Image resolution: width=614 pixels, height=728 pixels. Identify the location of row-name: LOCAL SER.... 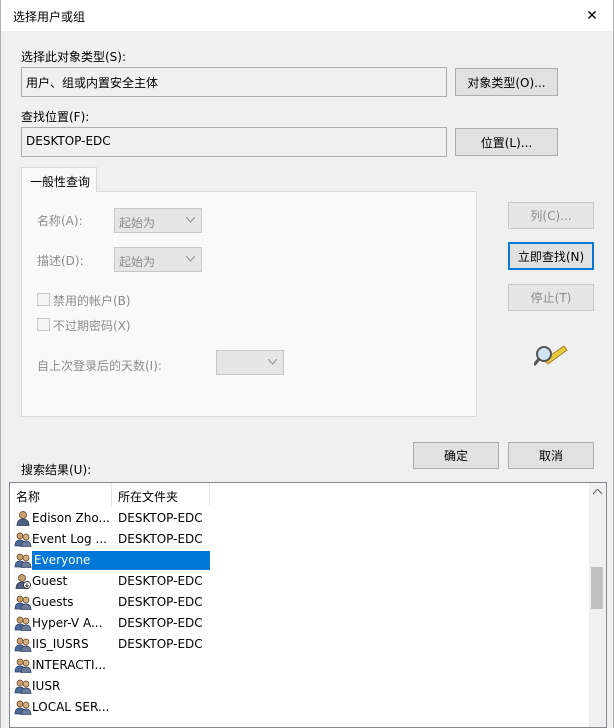
(71, 707).